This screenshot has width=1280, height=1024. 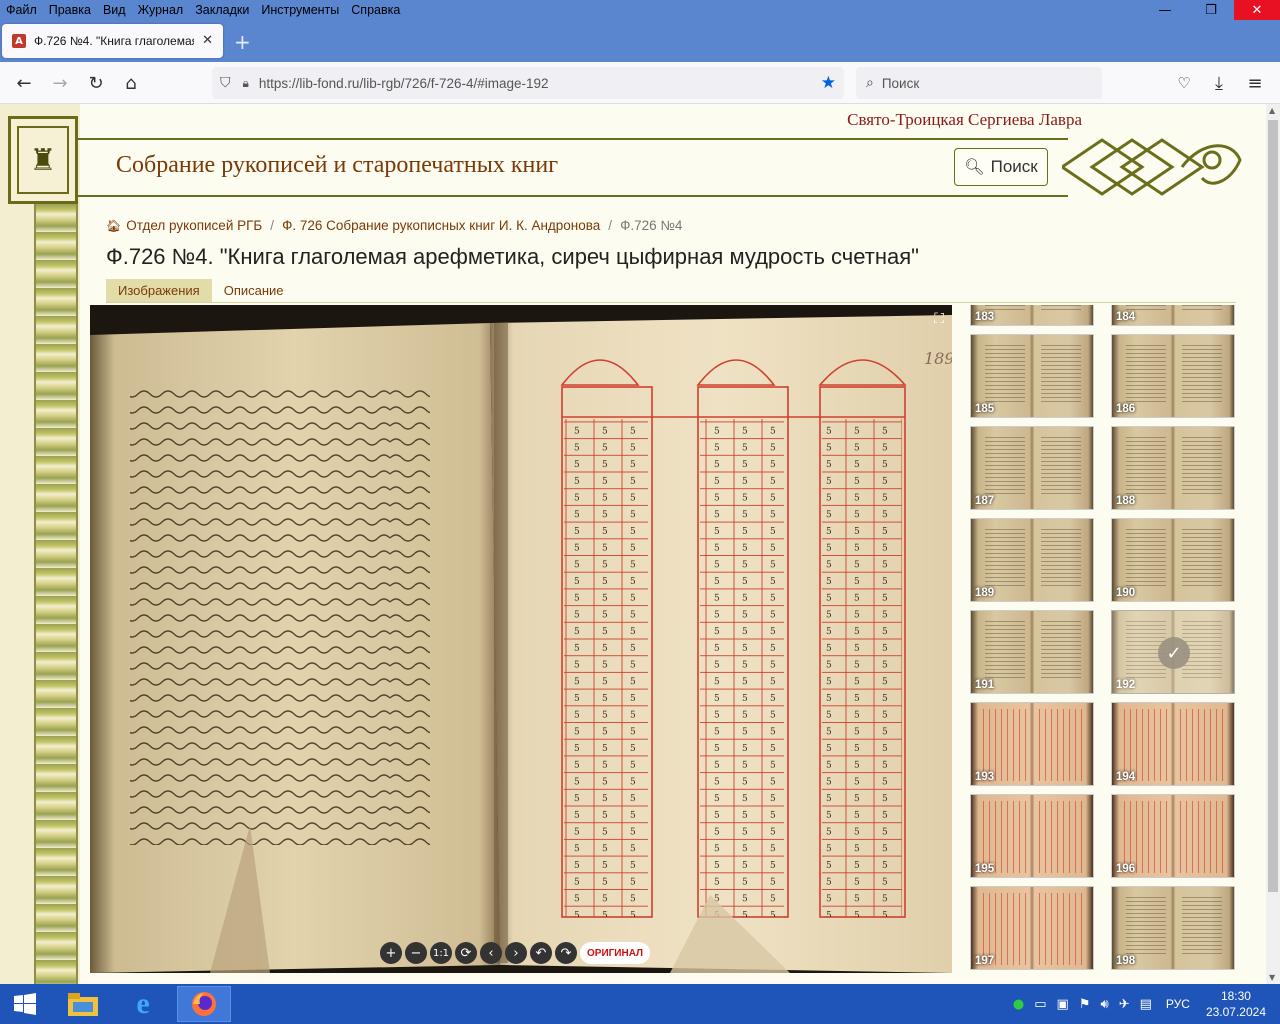 What do you see at coordinates (466, 953) in the screenshot?
I see `reset-button: ⟳` at bounding box center [466, 953].